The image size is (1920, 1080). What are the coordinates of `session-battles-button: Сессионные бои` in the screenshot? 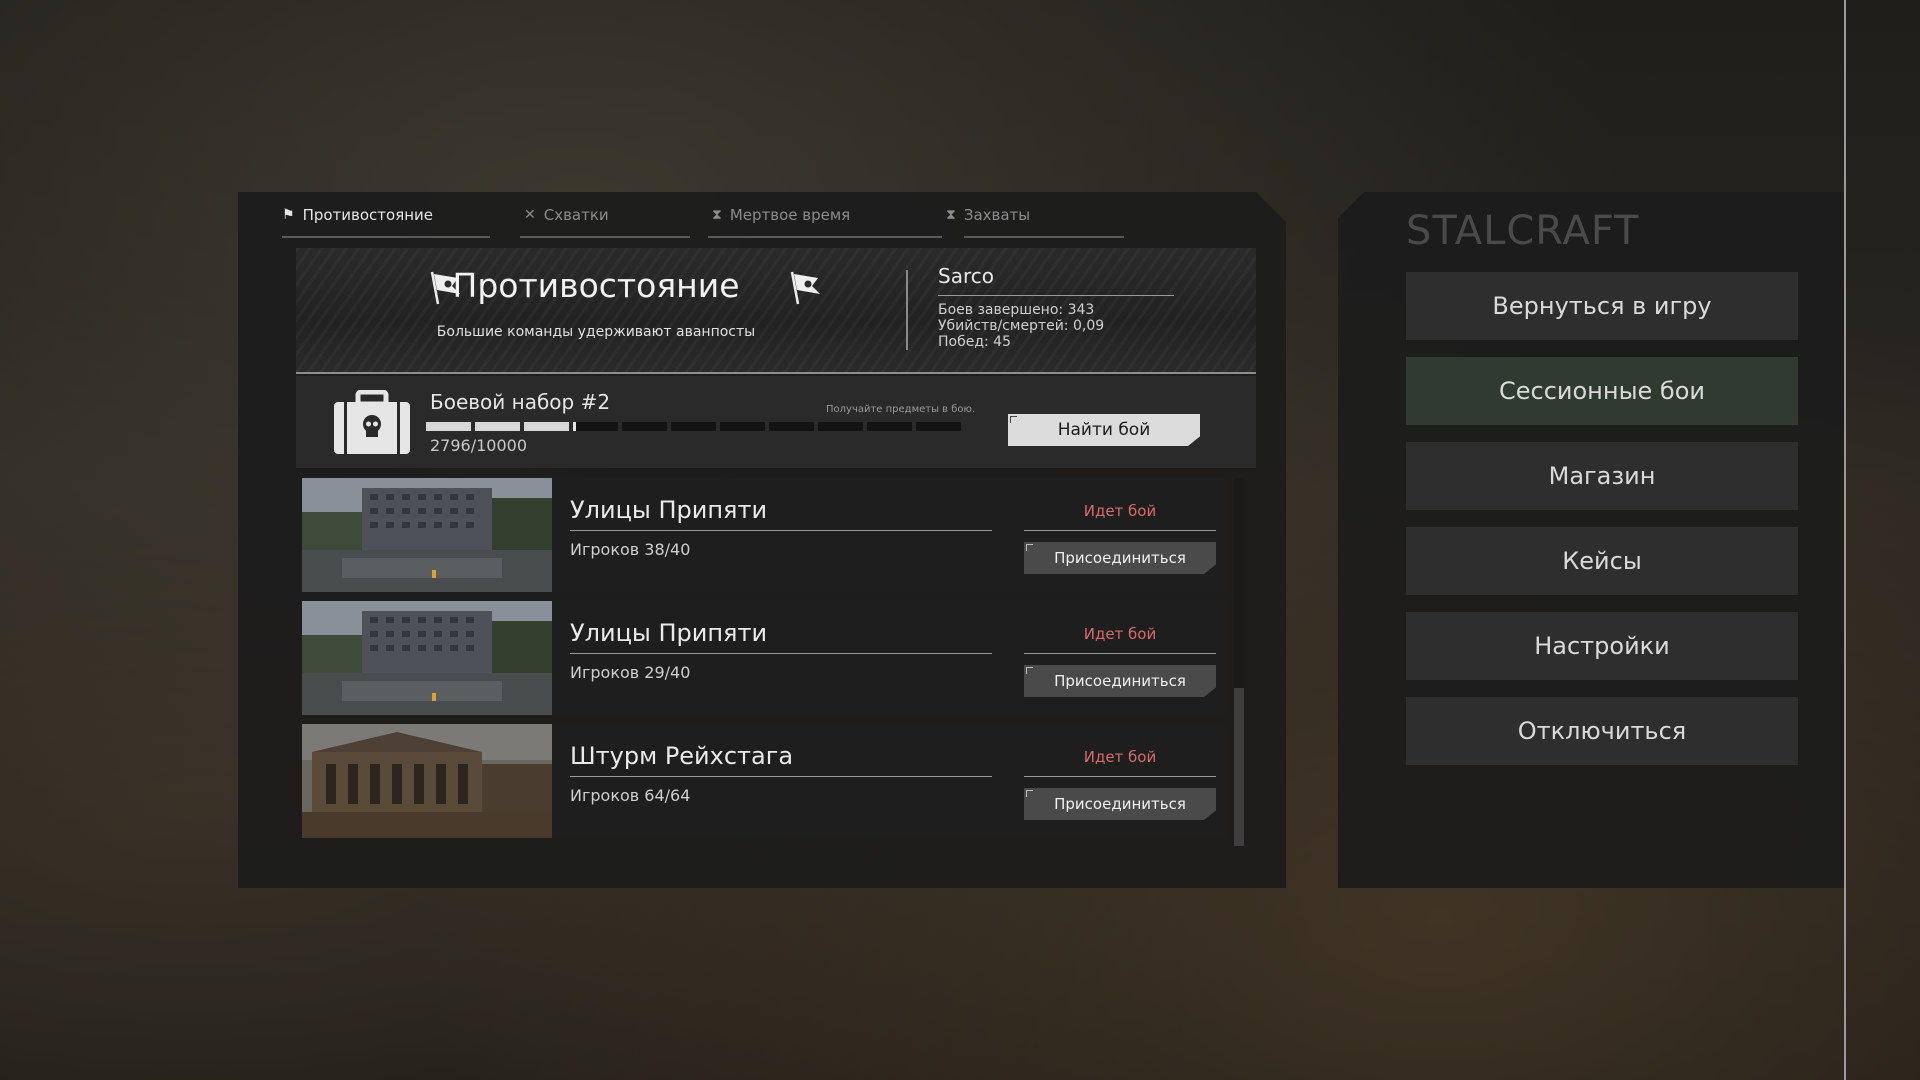 It's located at (1602, 391).